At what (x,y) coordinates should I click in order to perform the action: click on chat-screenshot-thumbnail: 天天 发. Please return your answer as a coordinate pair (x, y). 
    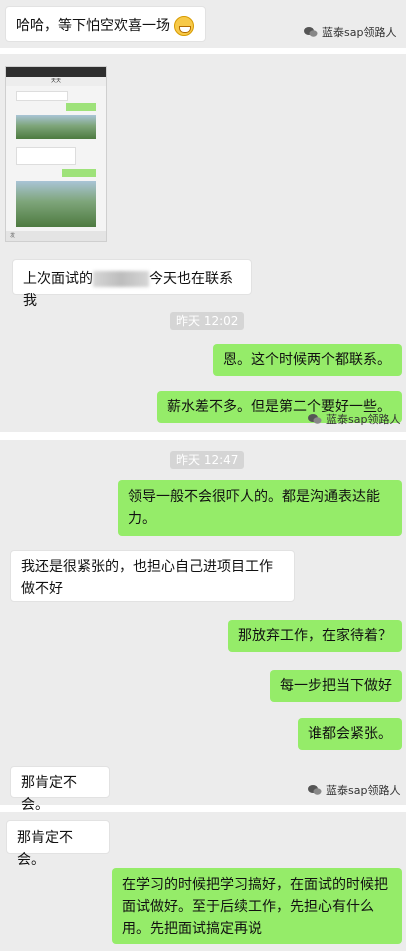
    Looking at the image, I should click on (56, 154).